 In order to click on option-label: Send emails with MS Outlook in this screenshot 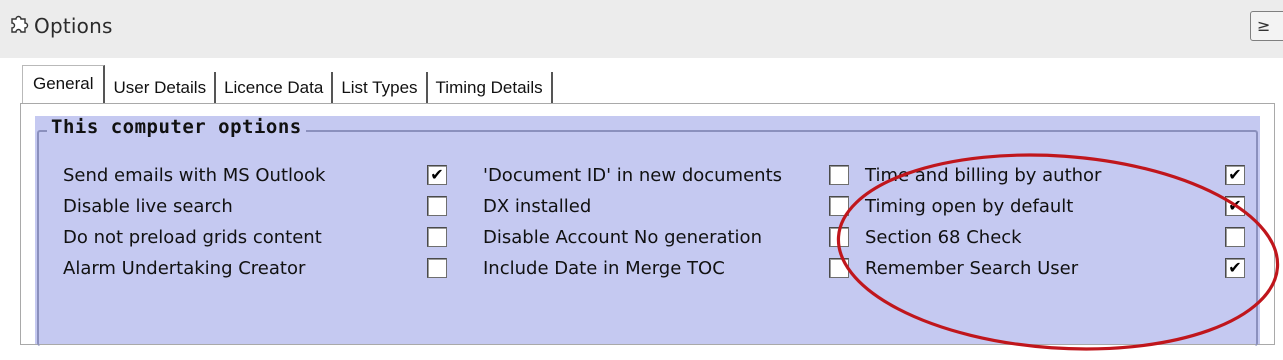, I will do `click(194, 175)`.